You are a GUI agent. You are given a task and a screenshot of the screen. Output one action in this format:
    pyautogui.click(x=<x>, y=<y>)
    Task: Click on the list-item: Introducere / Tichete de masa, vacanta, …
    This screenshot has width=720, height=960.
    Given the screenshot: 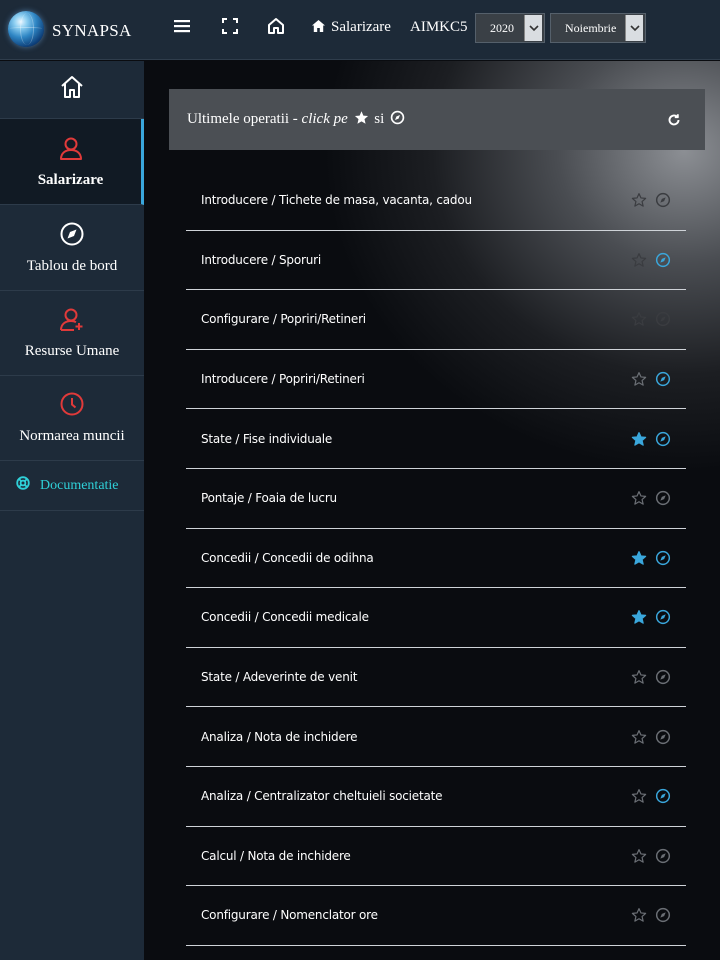 What is the action you would take?
    pyautogui.click(x=436, y=201)
    